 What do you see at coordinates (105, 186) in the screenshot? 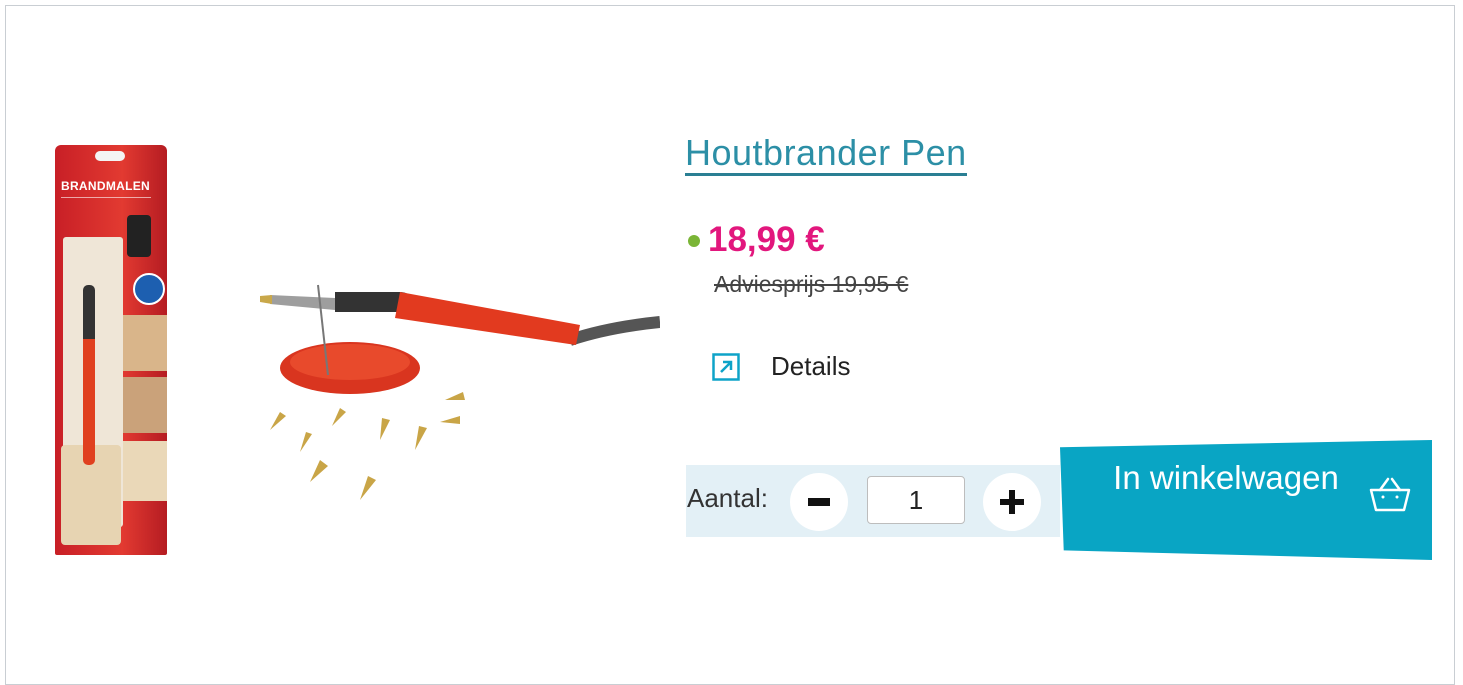
I see `box-brand-text: BRANDMALEN` at bounding box center [105, 186].